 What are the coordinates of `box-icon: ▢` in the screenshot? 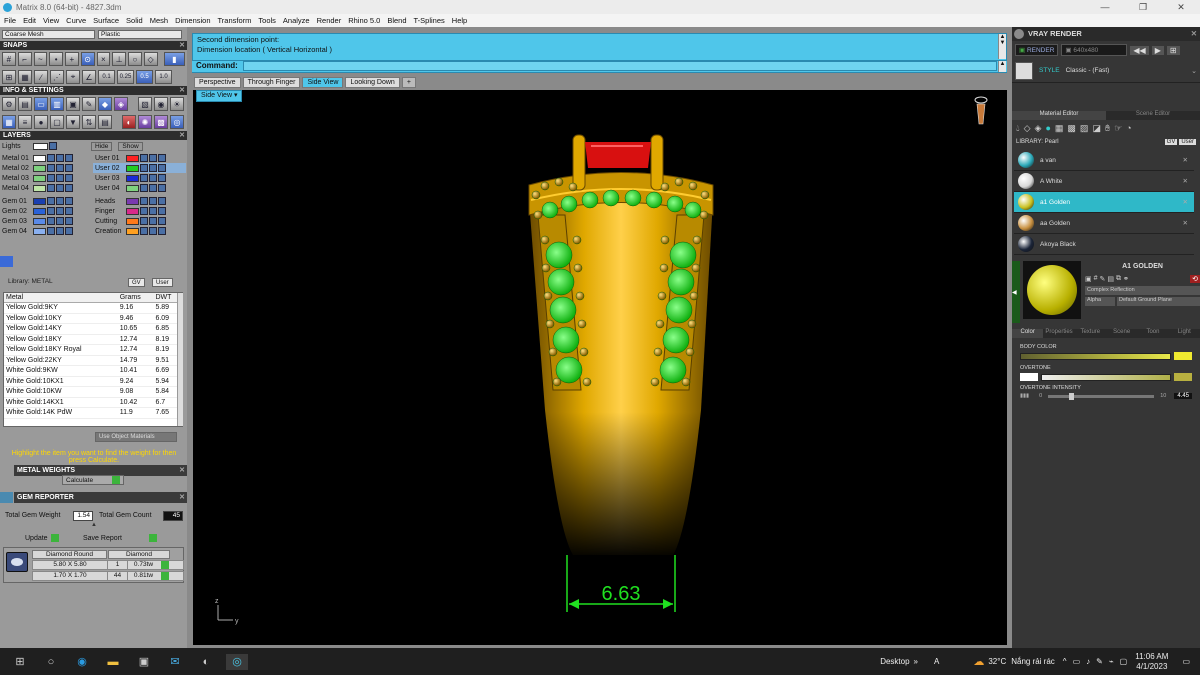 It's located at (57, 122).